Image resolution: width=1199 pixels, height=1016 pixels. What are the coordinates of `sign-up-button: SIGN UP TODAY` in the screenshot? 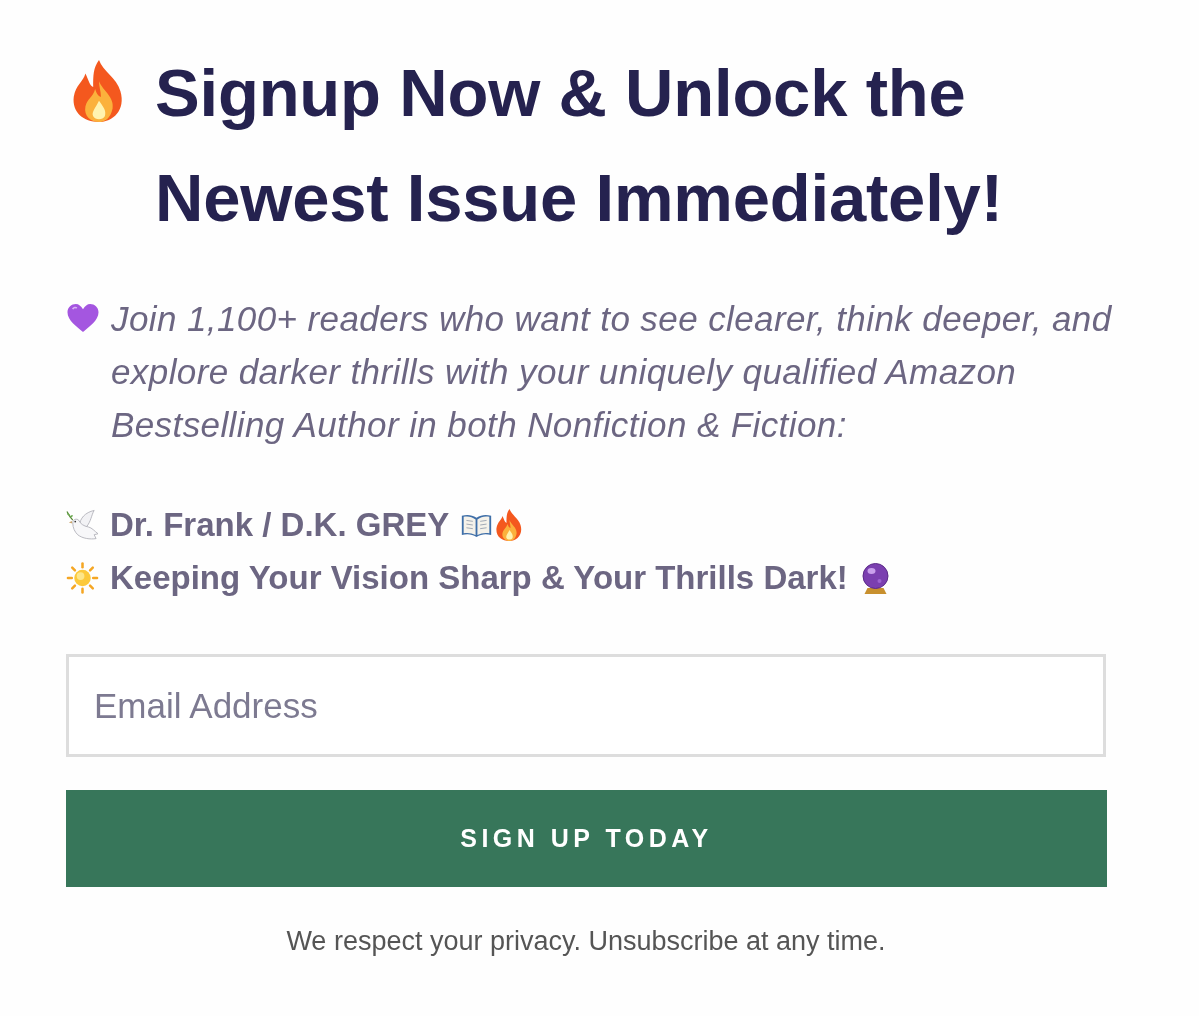 It's located at (586, 838).